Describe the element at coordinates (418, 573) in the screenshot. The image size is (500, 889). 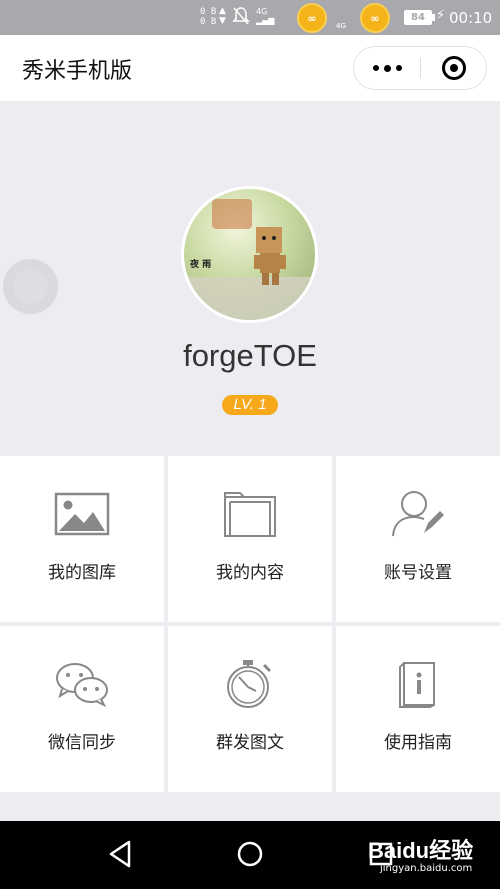
I see `menu-item-label: 账号设置` at that location.